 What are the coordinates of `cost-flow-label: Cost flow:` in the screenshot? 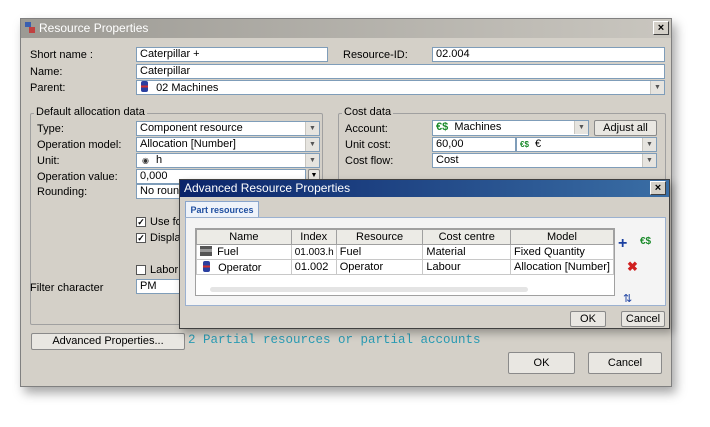 It's located at (369, 161).